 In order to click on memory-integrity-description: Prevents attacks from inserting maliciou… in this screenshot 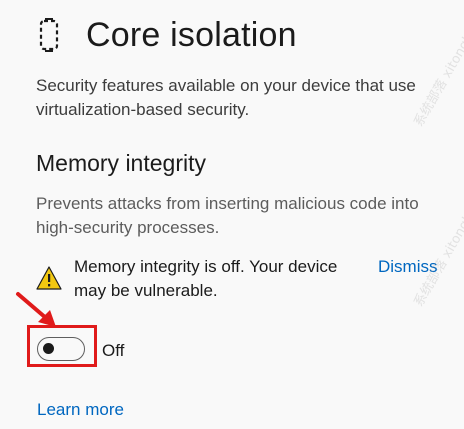, I will do `click(227, 215)`.